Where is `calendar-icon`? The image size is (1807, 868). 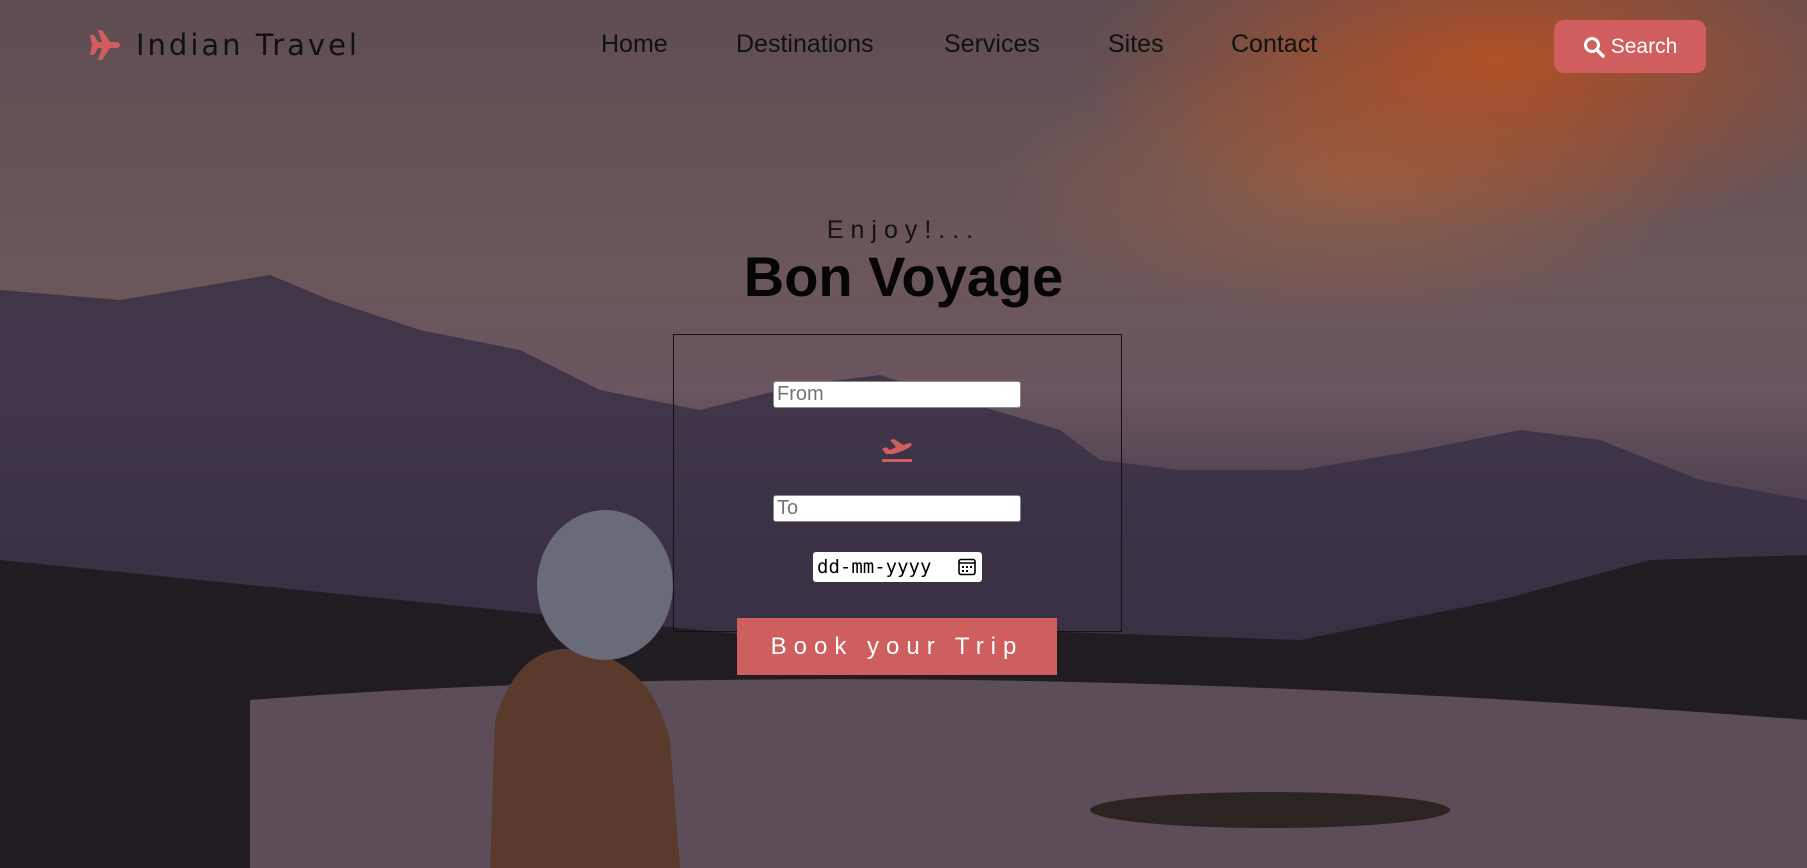
calendar-icon is located at coordinates (967, 567).